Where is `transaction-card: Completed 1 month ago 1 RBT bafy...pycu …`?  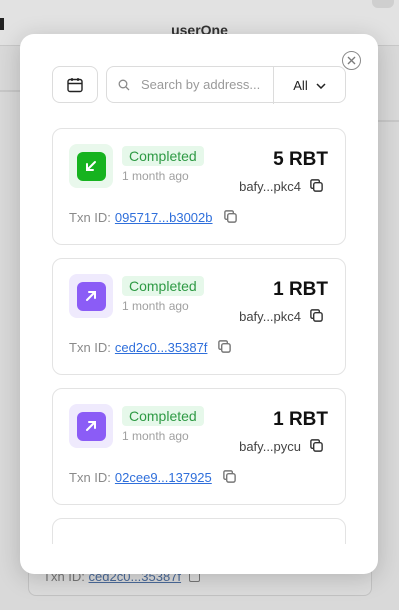
transaction-card: Completed 1 month ago 1 RBT bafy...pycu … is located at coordinates (199, 446).